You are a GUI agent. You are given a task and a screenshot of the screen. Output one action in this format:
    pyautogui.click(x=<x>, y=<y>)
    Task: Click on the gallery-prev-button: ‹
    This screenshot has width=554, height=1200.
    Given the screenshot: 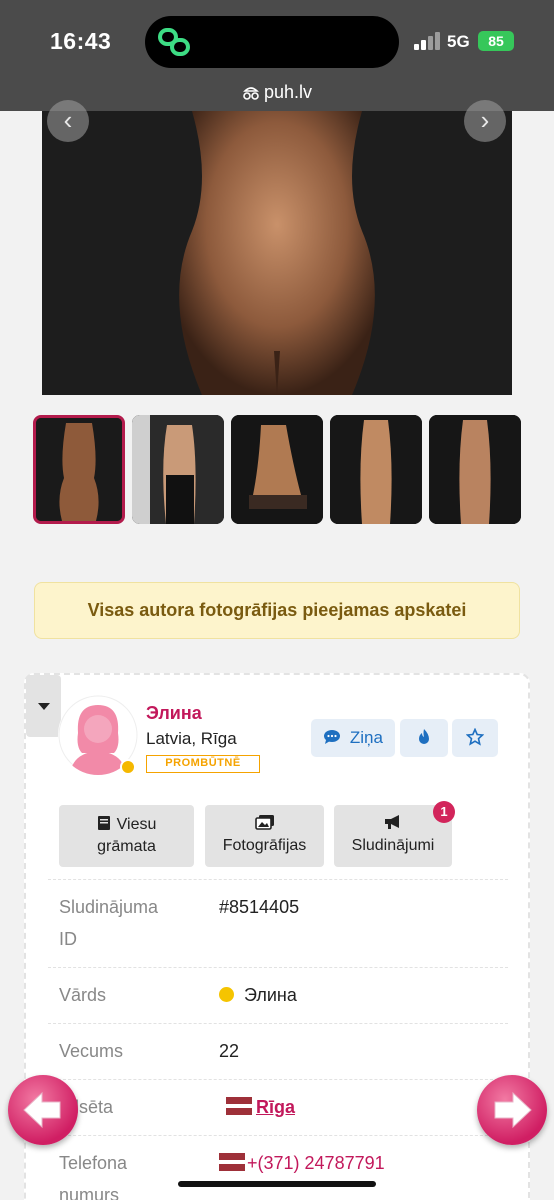 What is the action you would take?
    pyautogui.click(x=68, y=121)
    